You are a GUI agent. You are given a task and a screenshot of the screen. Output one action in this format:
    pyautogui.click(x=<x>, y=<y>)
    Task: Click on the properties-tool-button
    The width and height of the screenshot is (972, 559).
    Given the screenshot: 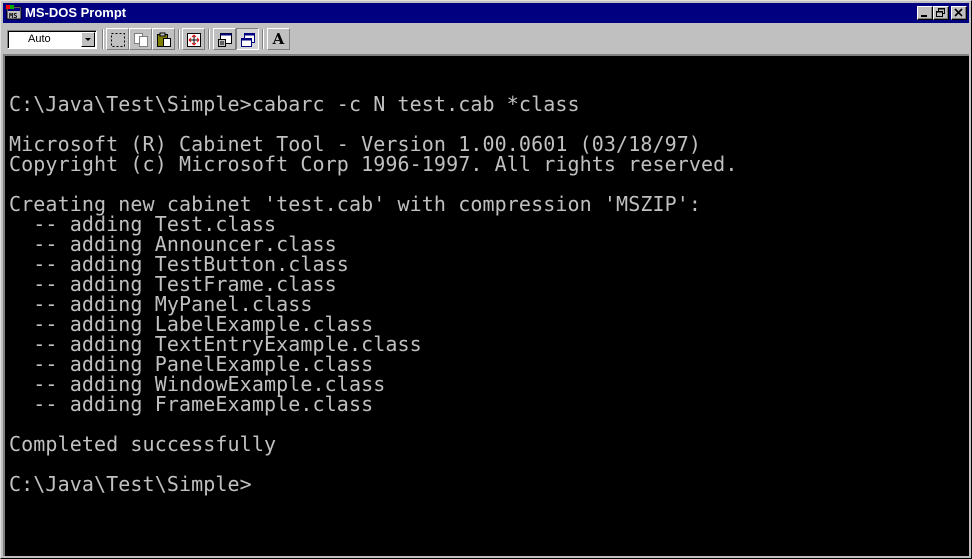 What is the action you would take?
    pyautogui.click(x=224, y=39)
    